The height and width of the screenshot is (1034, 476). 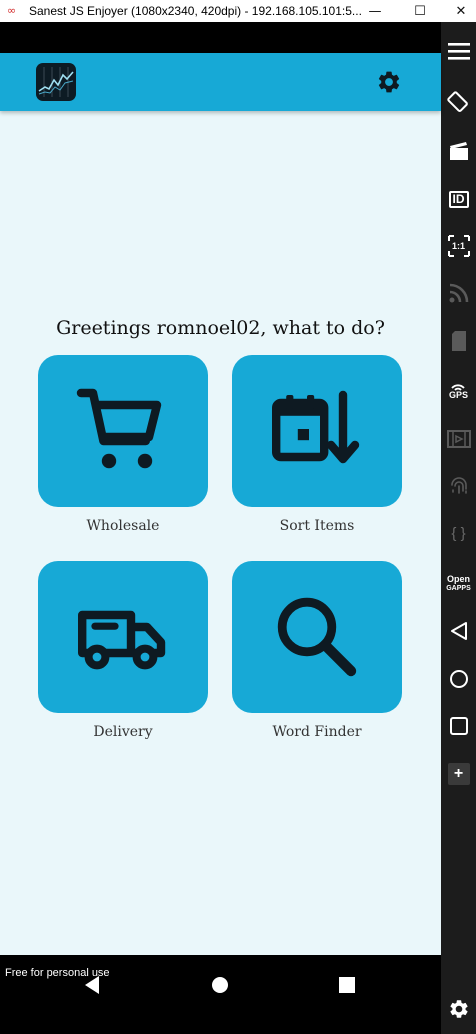 I want to click on toolbar-home-button, so click(x=458, y=679).